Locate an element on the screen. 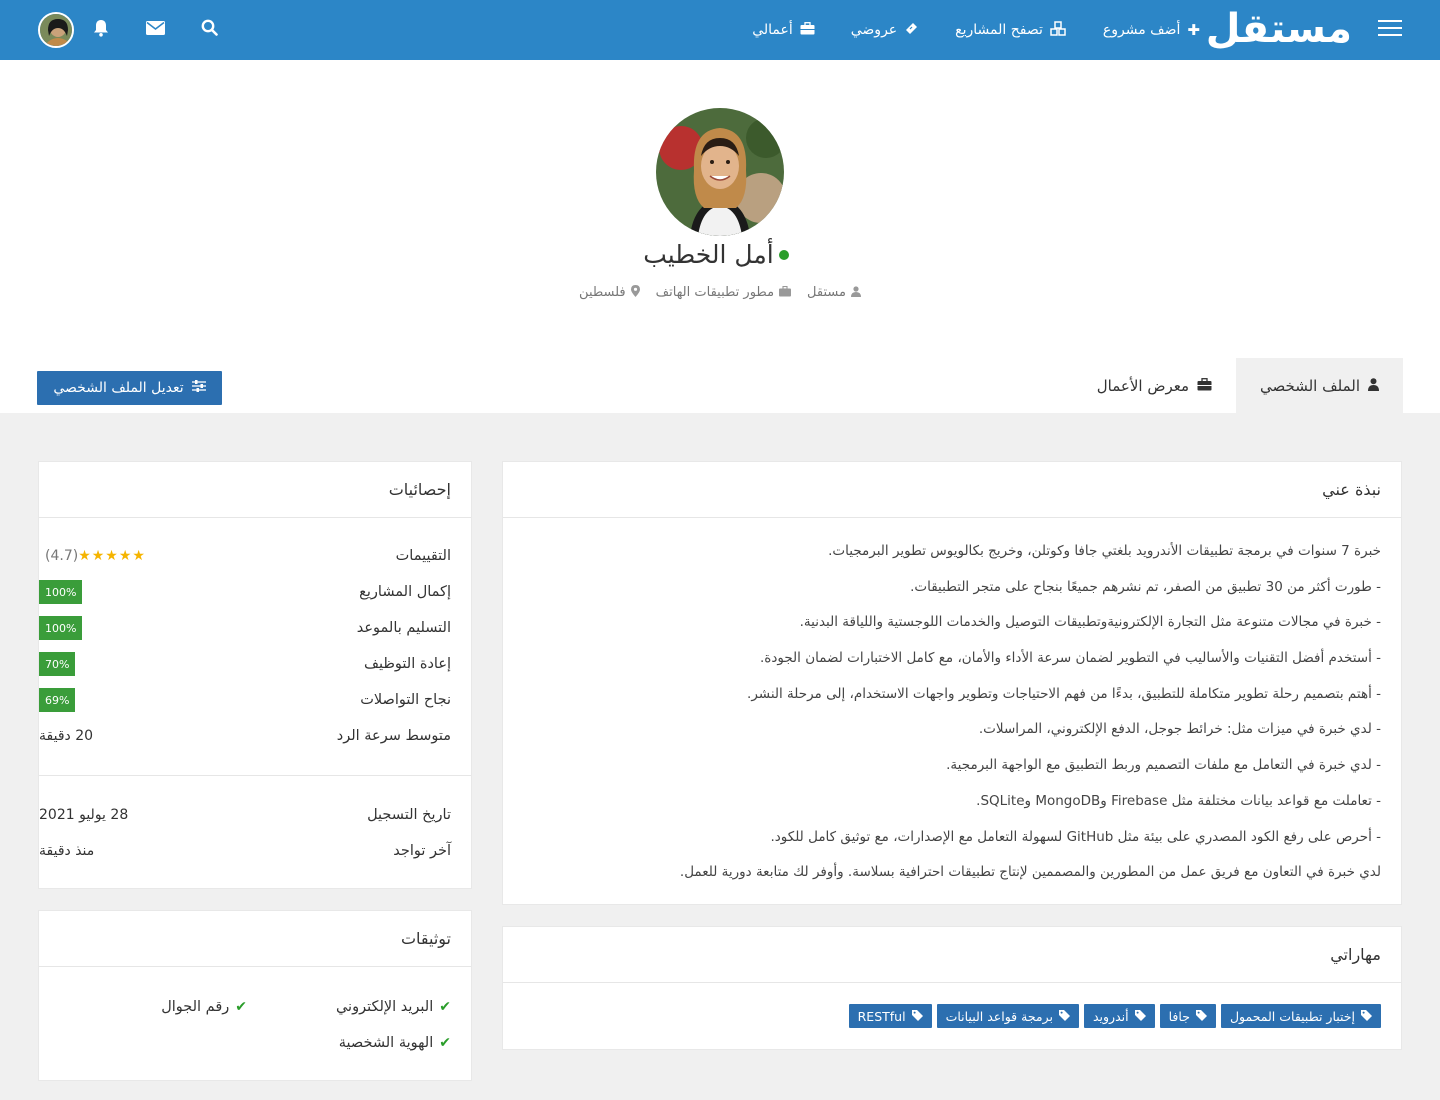  tab-profile: الملف الشخصي is located at coordinates (1319, 385).